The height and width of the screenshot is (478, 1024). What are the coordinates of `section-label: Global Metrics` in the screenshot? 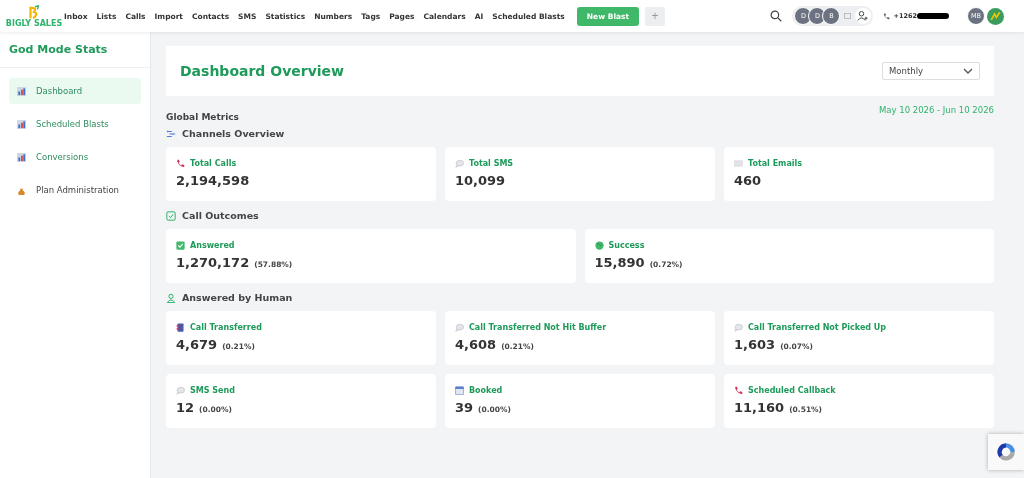 It's located at (202, 117).